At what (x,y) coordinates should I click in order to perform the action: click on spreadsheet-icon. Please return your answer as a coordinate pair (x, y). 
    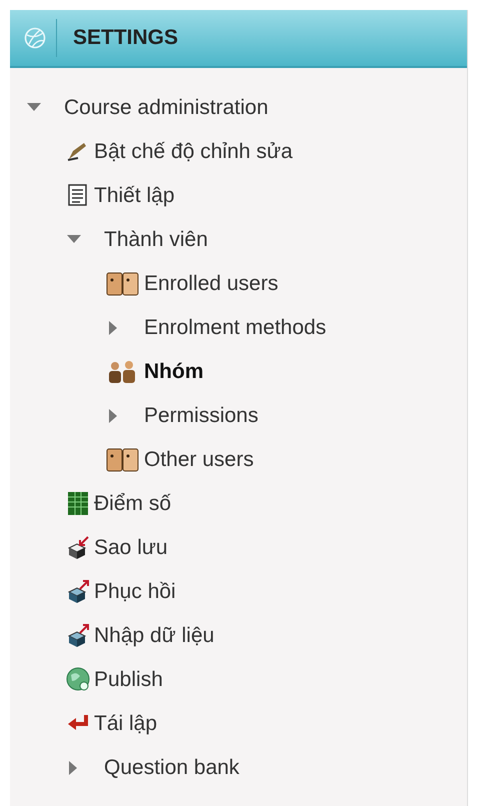
    Looking at the image, I should click on (78, 504).